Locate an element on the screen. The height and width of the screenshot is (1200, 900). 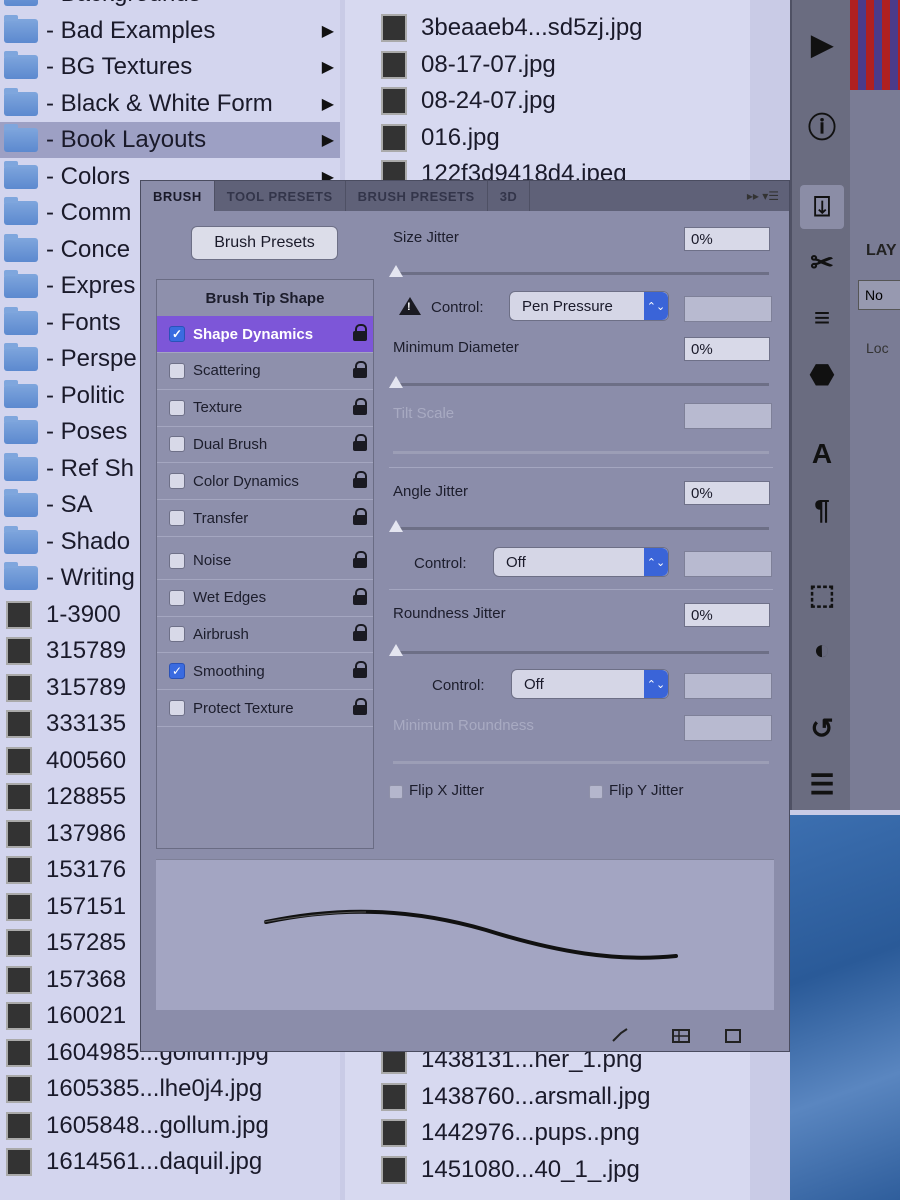
tab-3d: 3D is located at coordinates (509, 196).